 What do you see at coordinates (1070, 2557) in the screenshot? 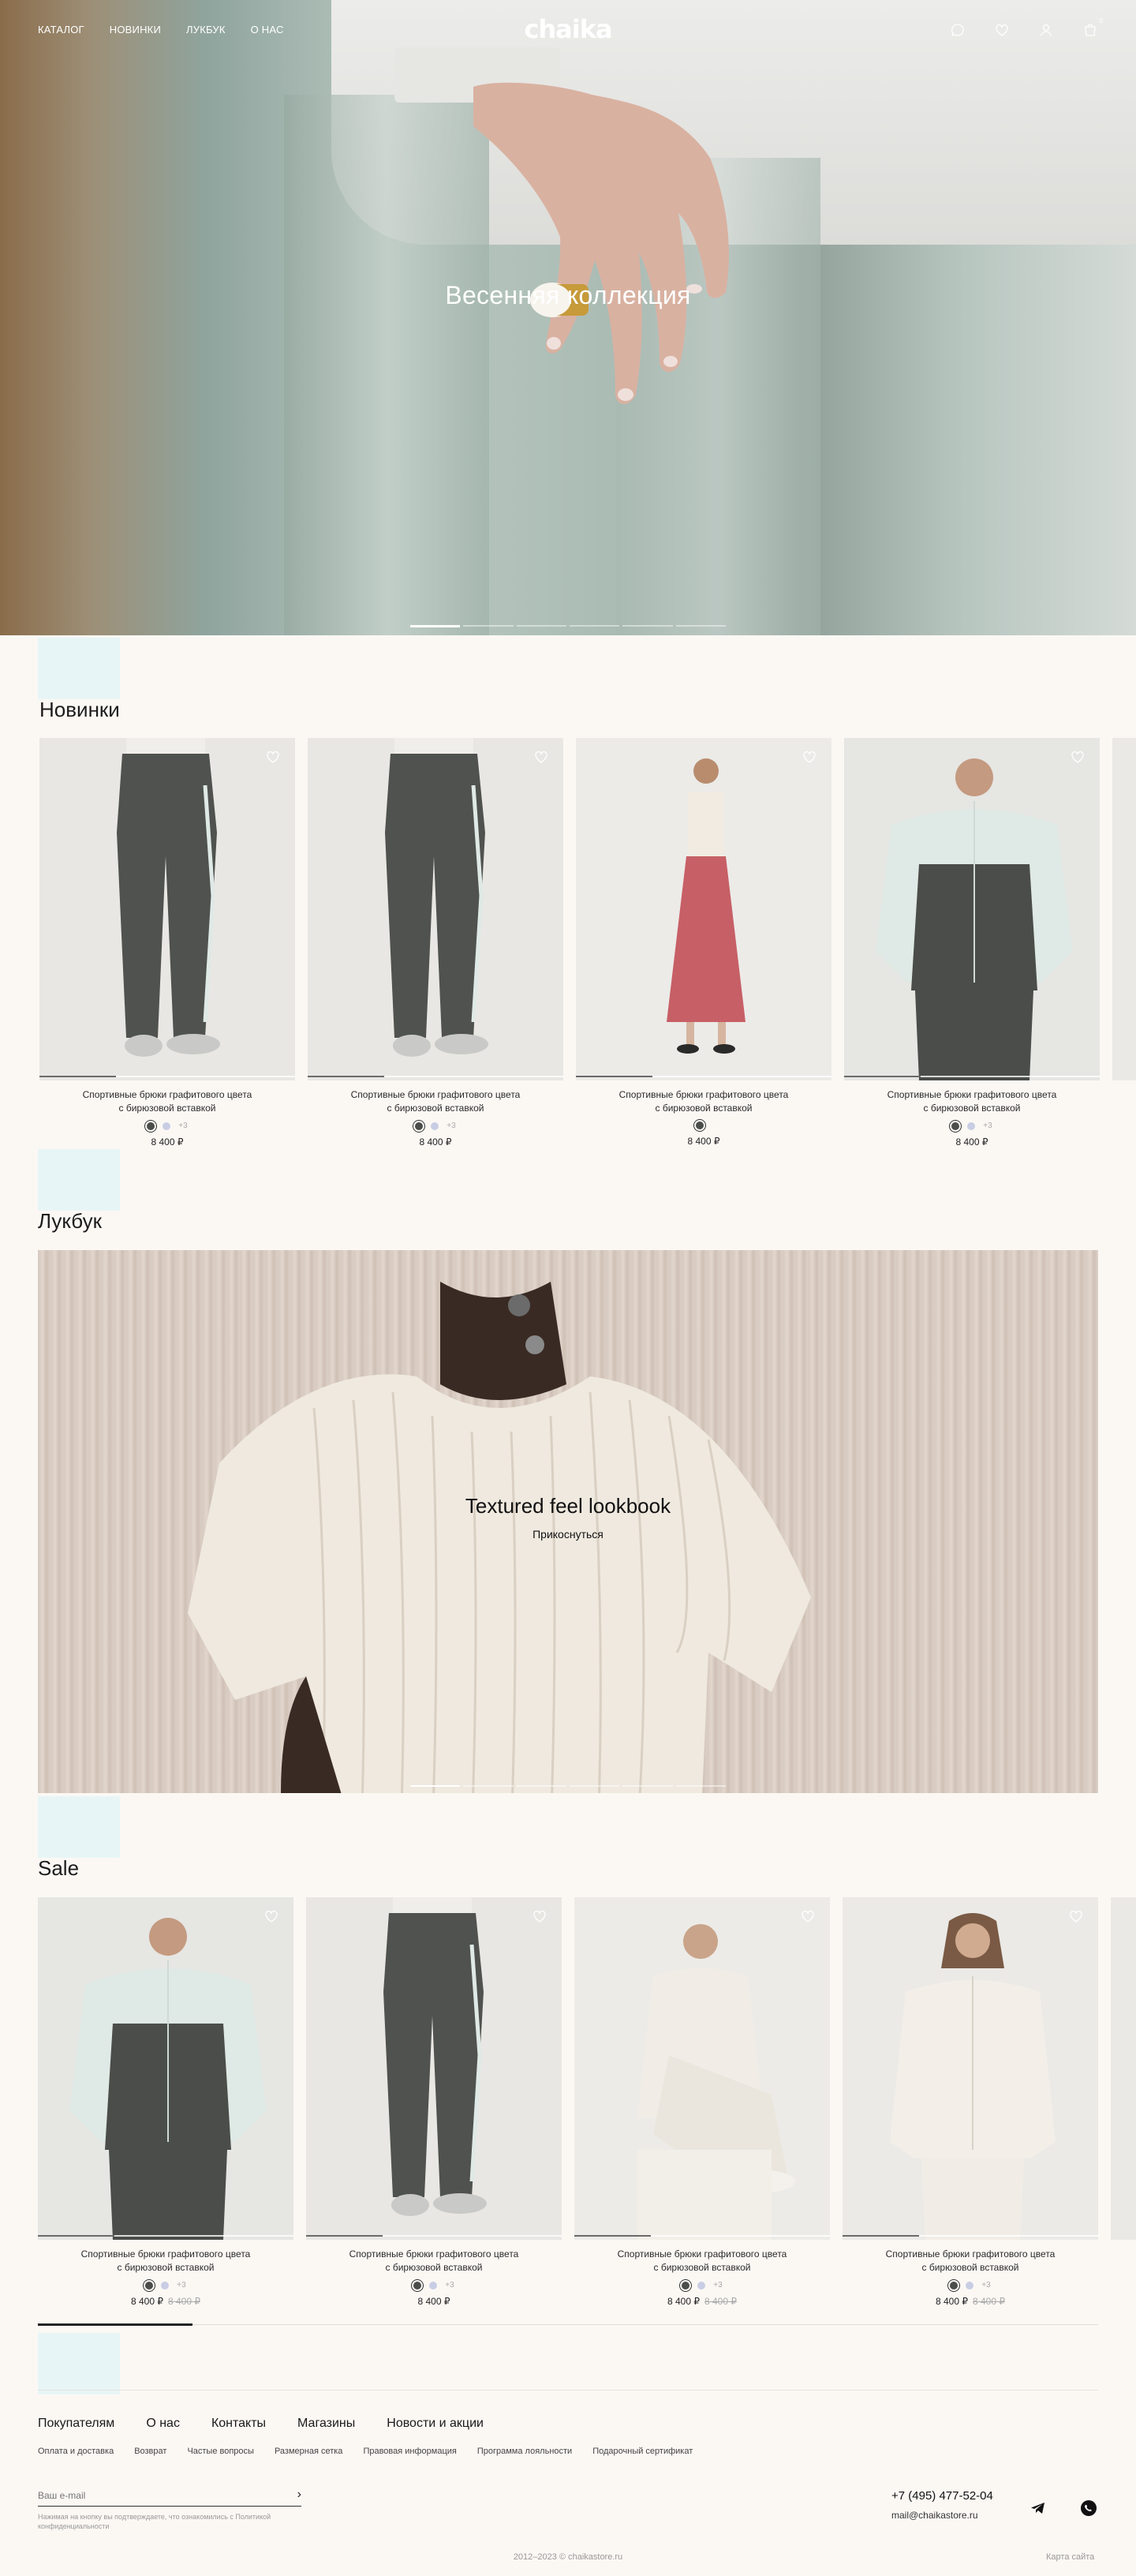
I see `sitemap-link: Карта сайта` at bounding box center [1070, 2557].